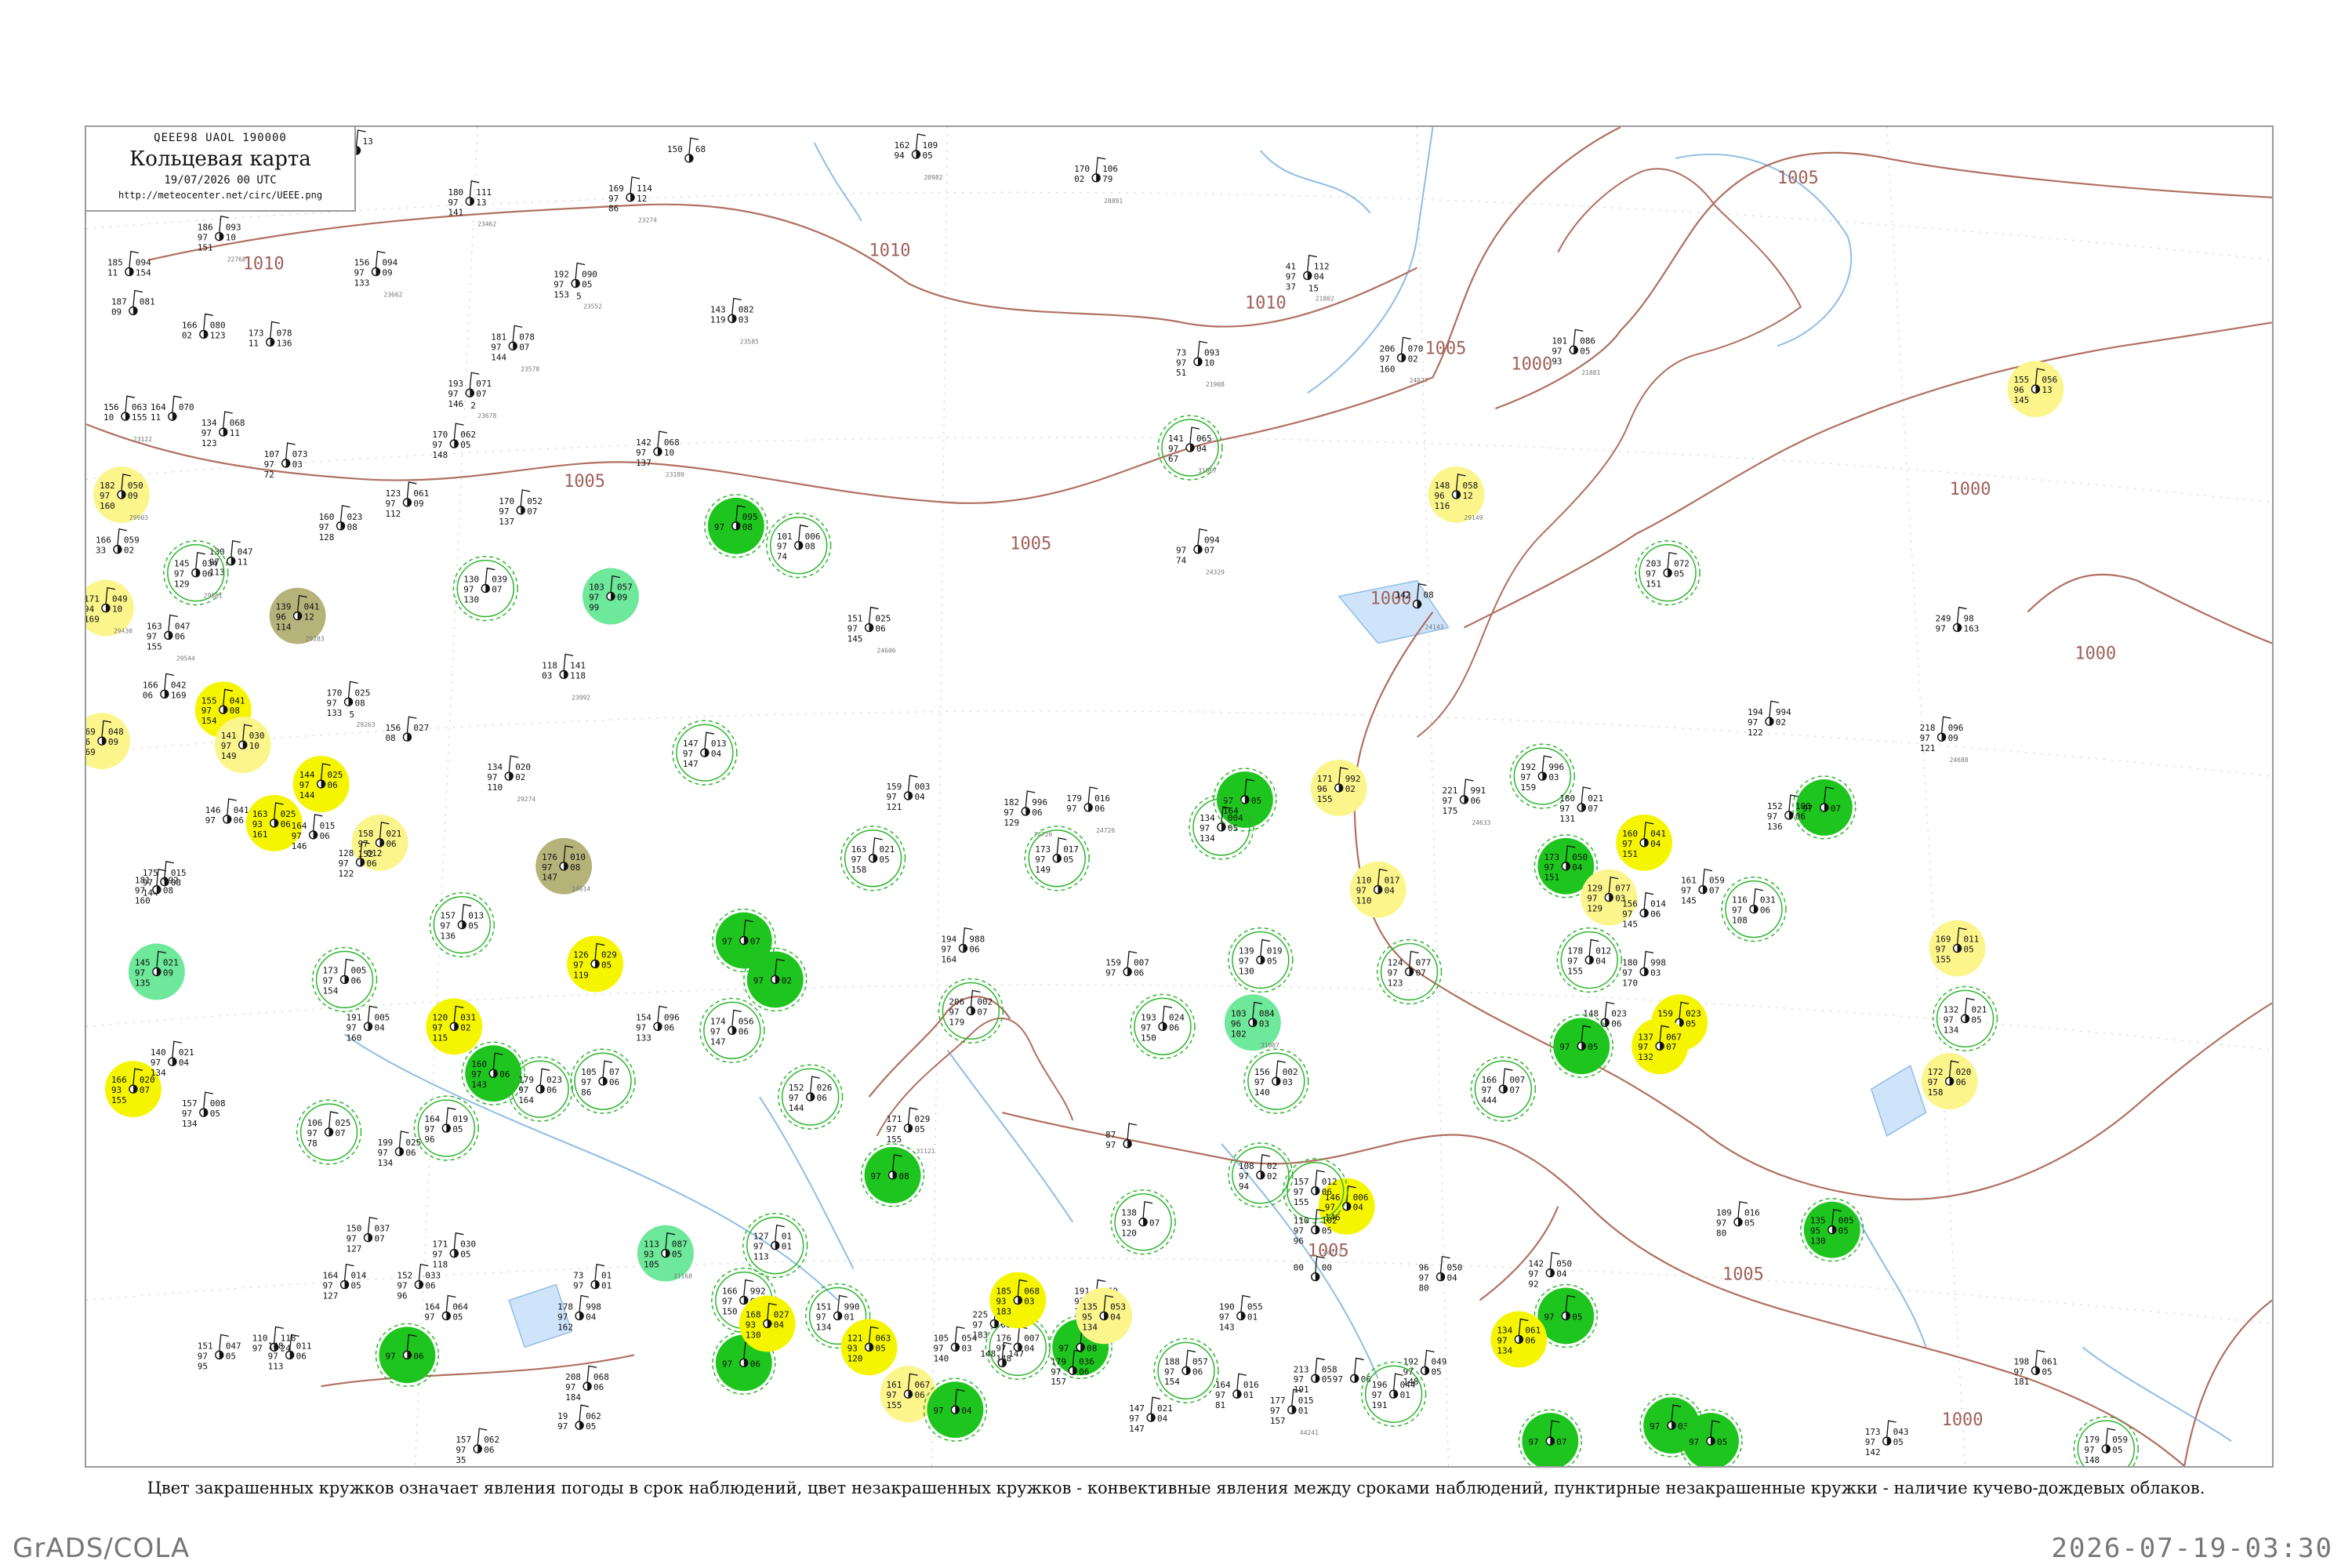 This screenshot has width=2352, height=1568. I want to click on footer-software: GrADS/COLA, so click(102, 1548).